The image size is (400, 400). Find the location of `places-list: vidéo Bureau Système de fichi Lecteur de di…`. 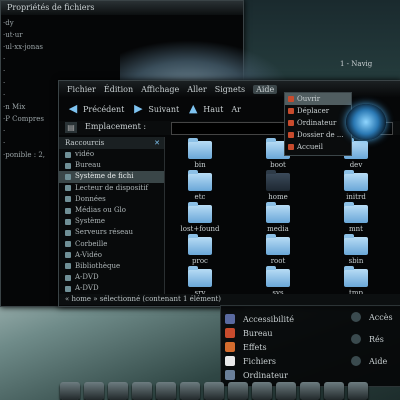

places-list: vidéo Bureau Système de fichi Lecteur de di… is located at coordinates (111, 221).